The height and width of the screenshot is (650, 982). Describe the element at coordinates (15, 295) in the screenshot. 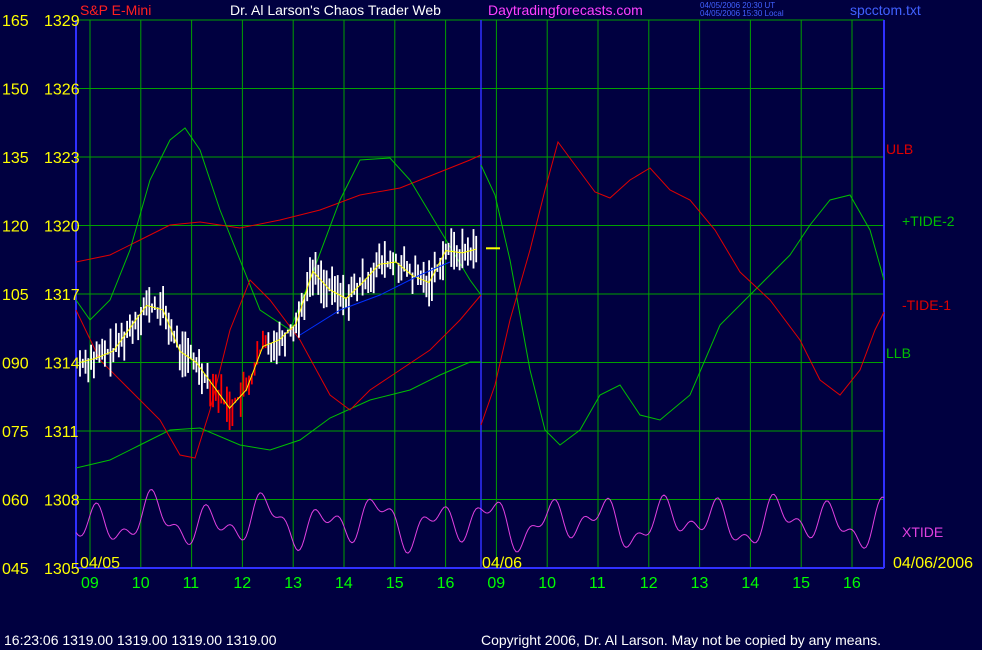

I see `y-scale-label: 105` at that location.